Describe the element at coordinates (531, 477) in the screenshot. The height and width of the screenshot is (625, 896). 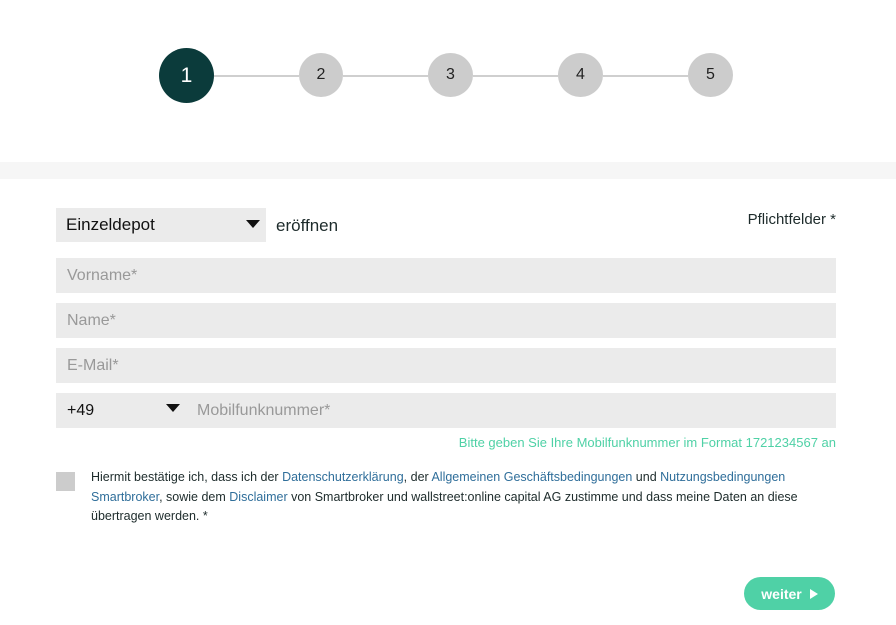
I see `terms-link: Allgemeinen Geschäftsbedingungen` at that location.